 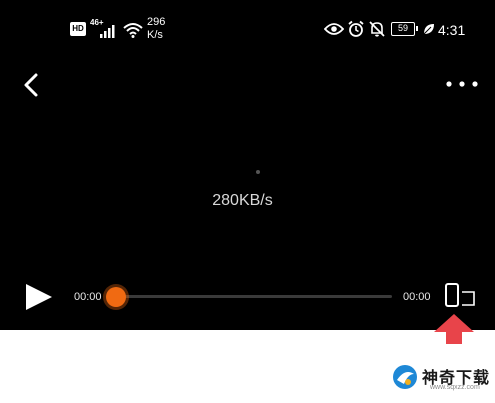 I want to click on status-bar: HD 46+ 296 K/s 59 4:31, so click(x=247, y=27).